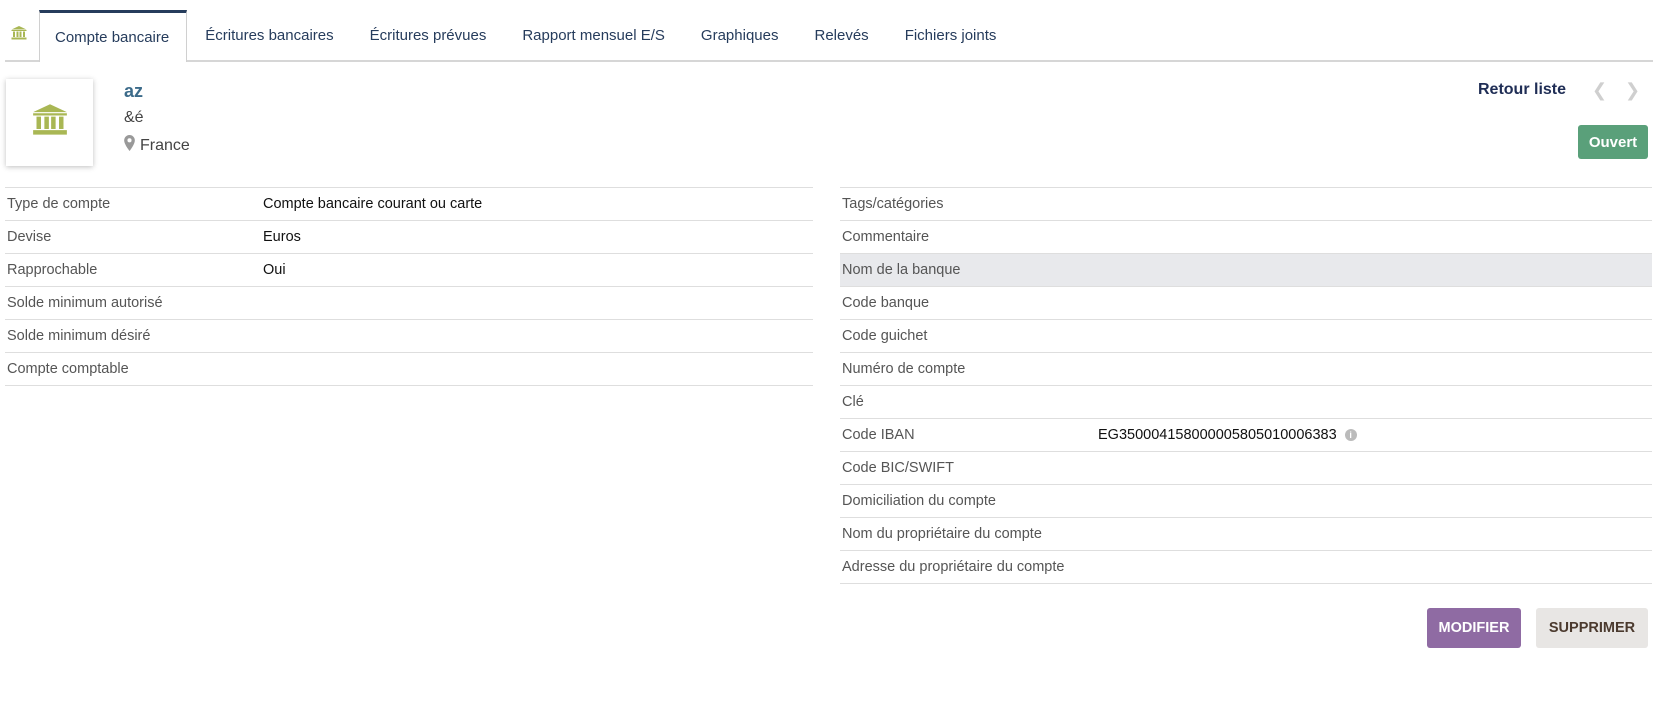 The height and width of the screenshot is (727, 1666). I want to click on tab-home, so click(22, 35).